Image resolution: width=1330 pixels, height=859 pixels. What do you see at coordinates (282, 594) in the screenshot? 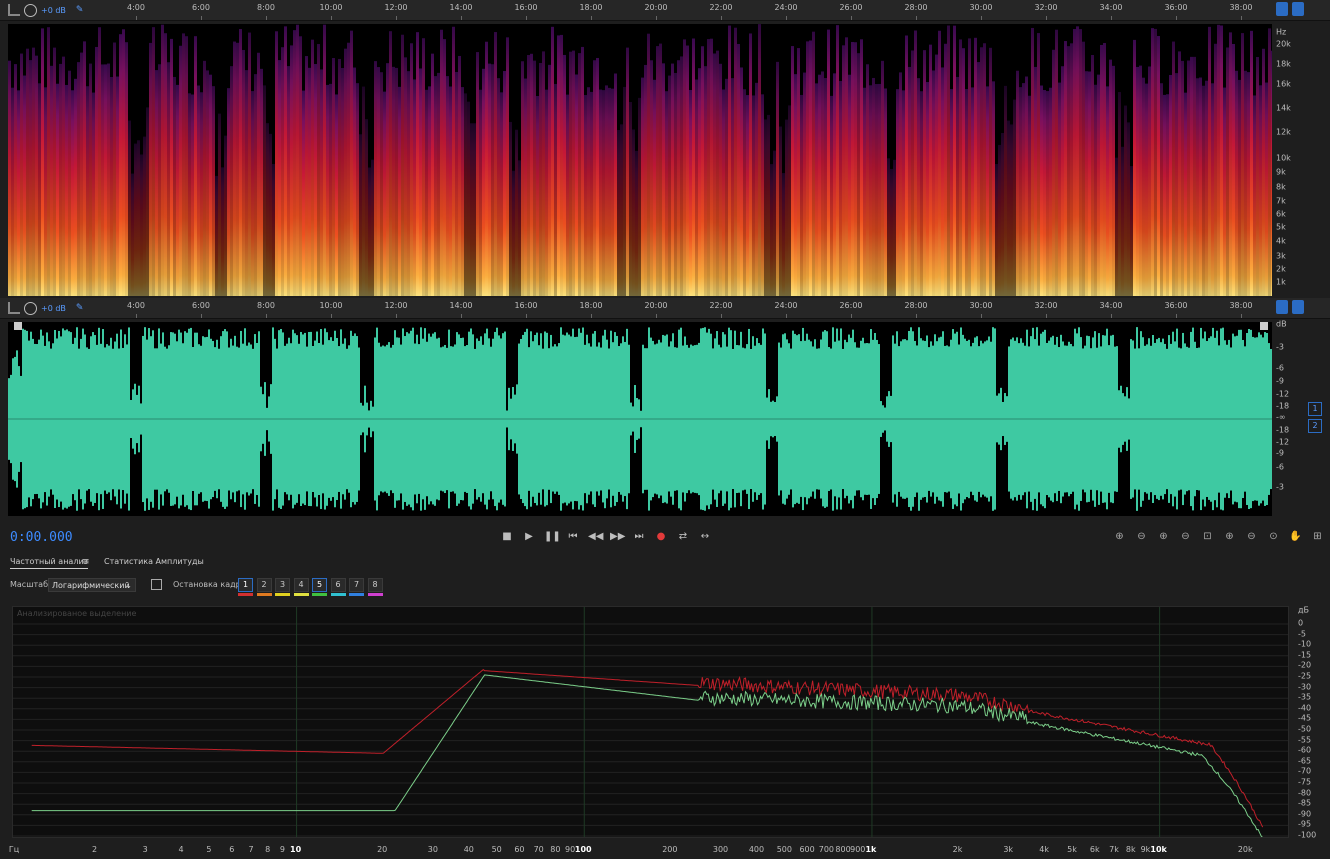
I see `freeze-frame-color` at bounding box center [282, 594].